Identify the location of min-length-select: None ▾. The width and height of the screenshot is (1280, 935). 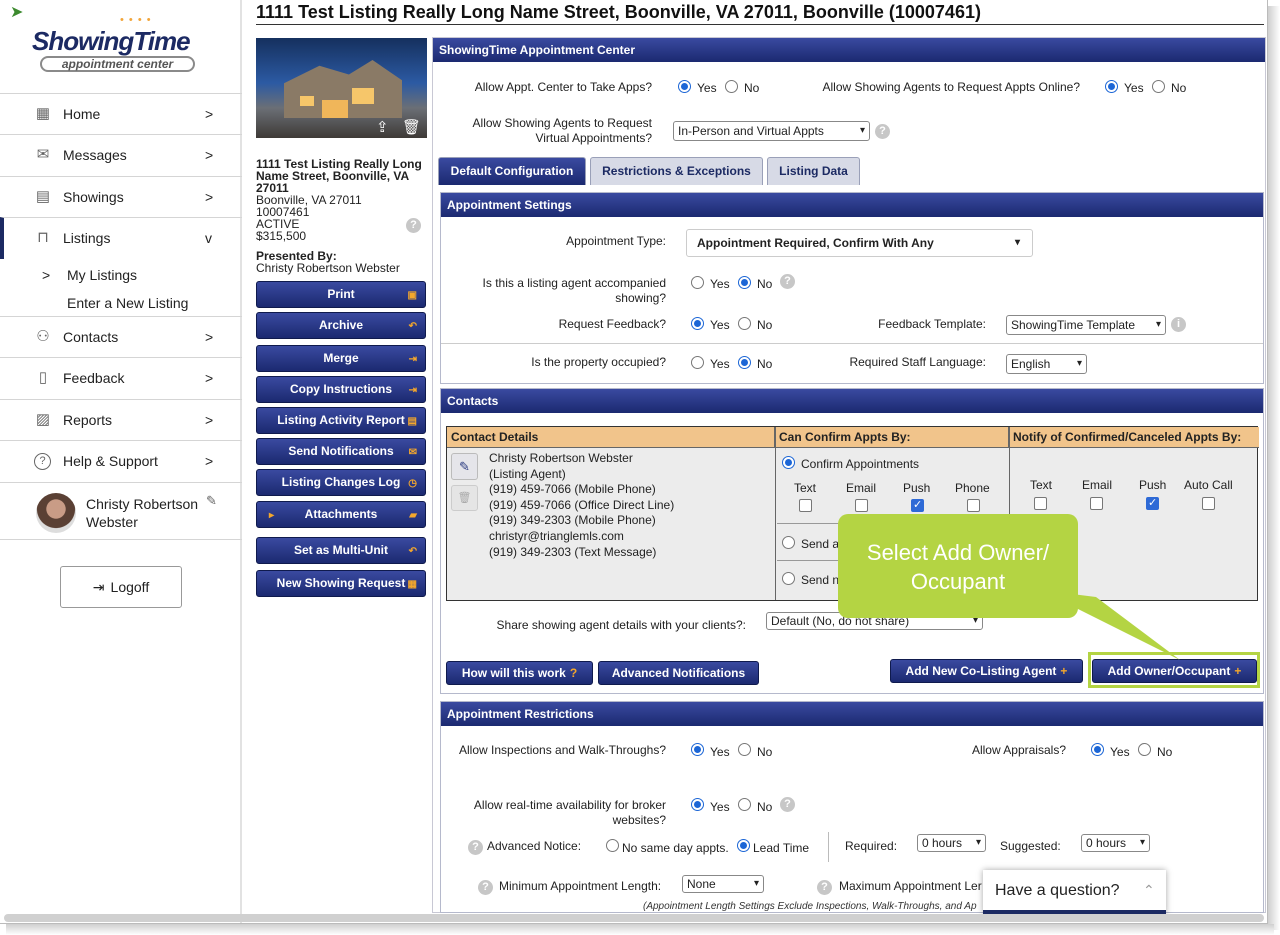
(723, 884).